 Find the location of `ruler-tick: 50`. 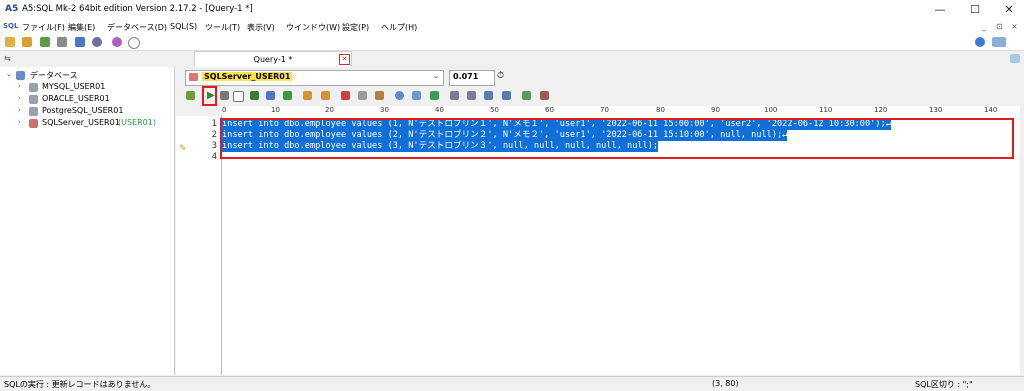

ruler-tick: 50 is located at coordinates (494, 110).